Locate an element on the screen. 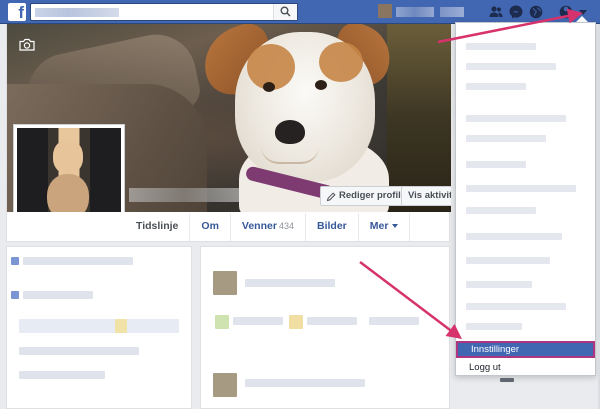 The height and width of the screenshot is (409, 600). tab-label: Tidslinje is located at coordinates (157, 226).